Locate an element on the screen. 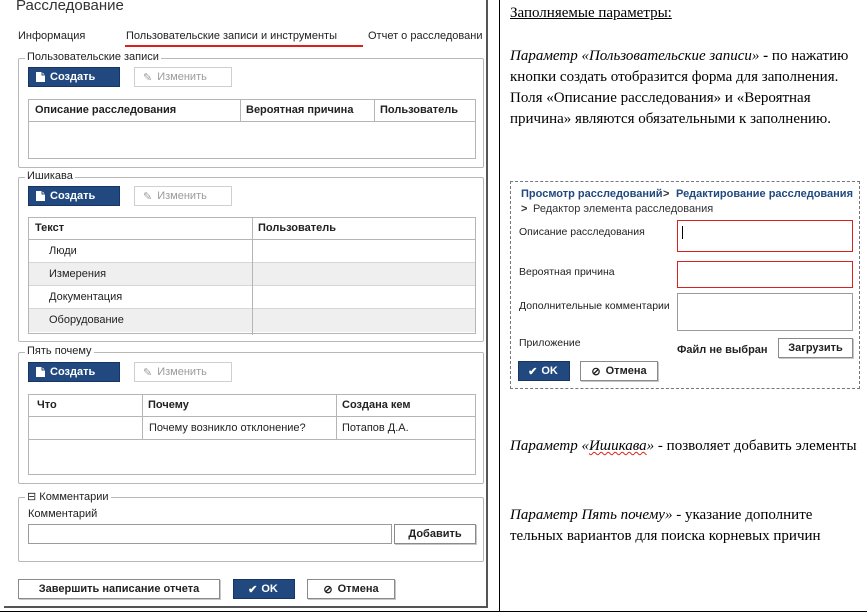 The height and width of the screenshot is (614, 867). section-legend: Ишикава is located at coordinates (50, 176).